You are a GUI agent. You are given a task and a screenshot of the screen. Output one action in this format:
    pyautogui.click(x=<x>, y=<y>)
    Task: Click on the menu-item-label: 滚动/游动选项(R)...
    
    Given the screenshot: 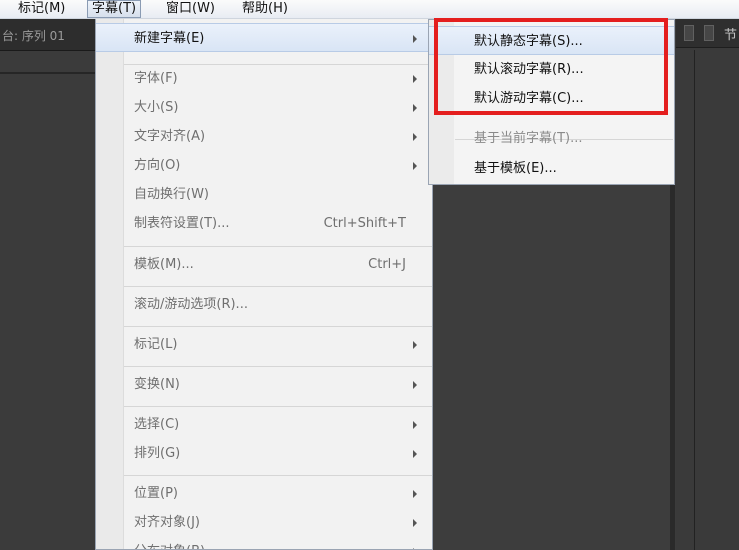 What is the action you would take?
    pyautogui.click(x=191, y=304)
    